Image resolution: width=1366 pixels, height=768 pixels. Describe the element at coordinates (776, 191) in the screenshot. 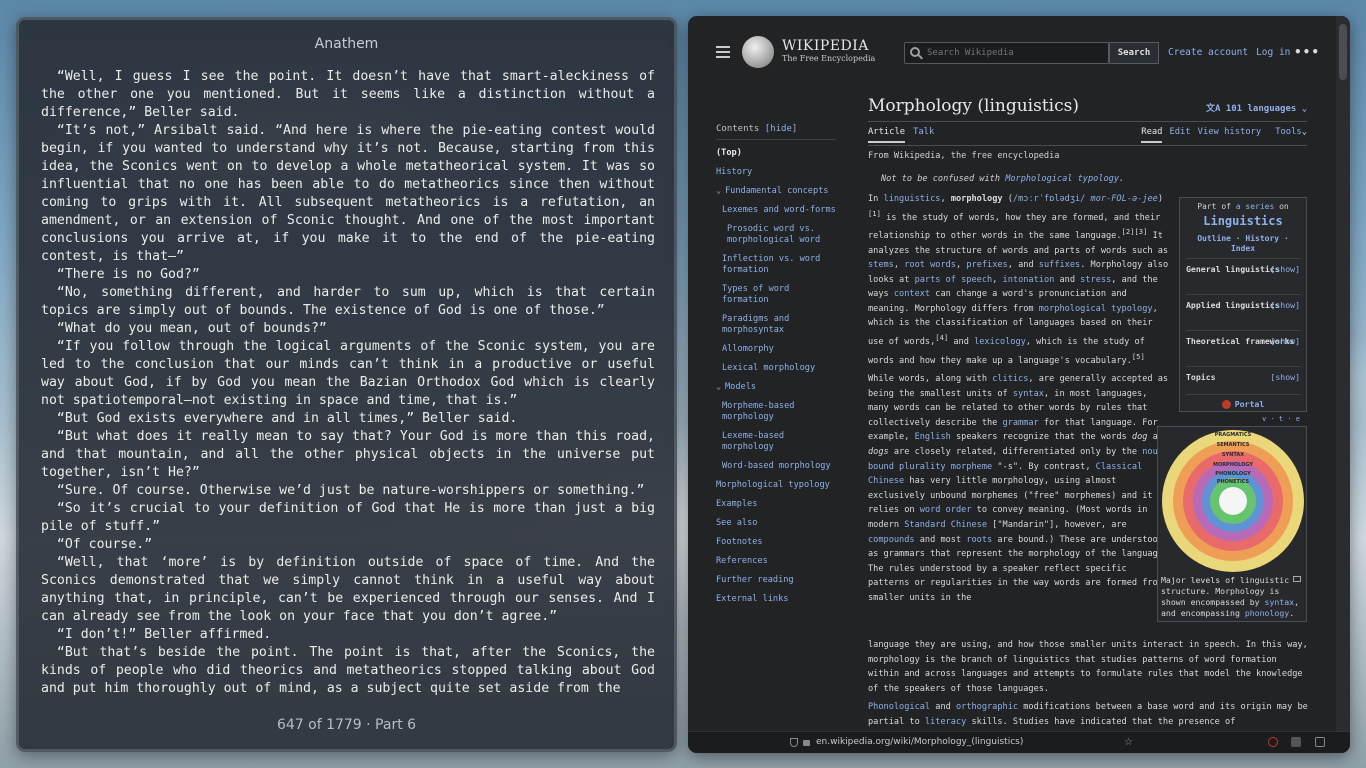

I see `toc-item: ⌄ Fundamental concepts` at that location.